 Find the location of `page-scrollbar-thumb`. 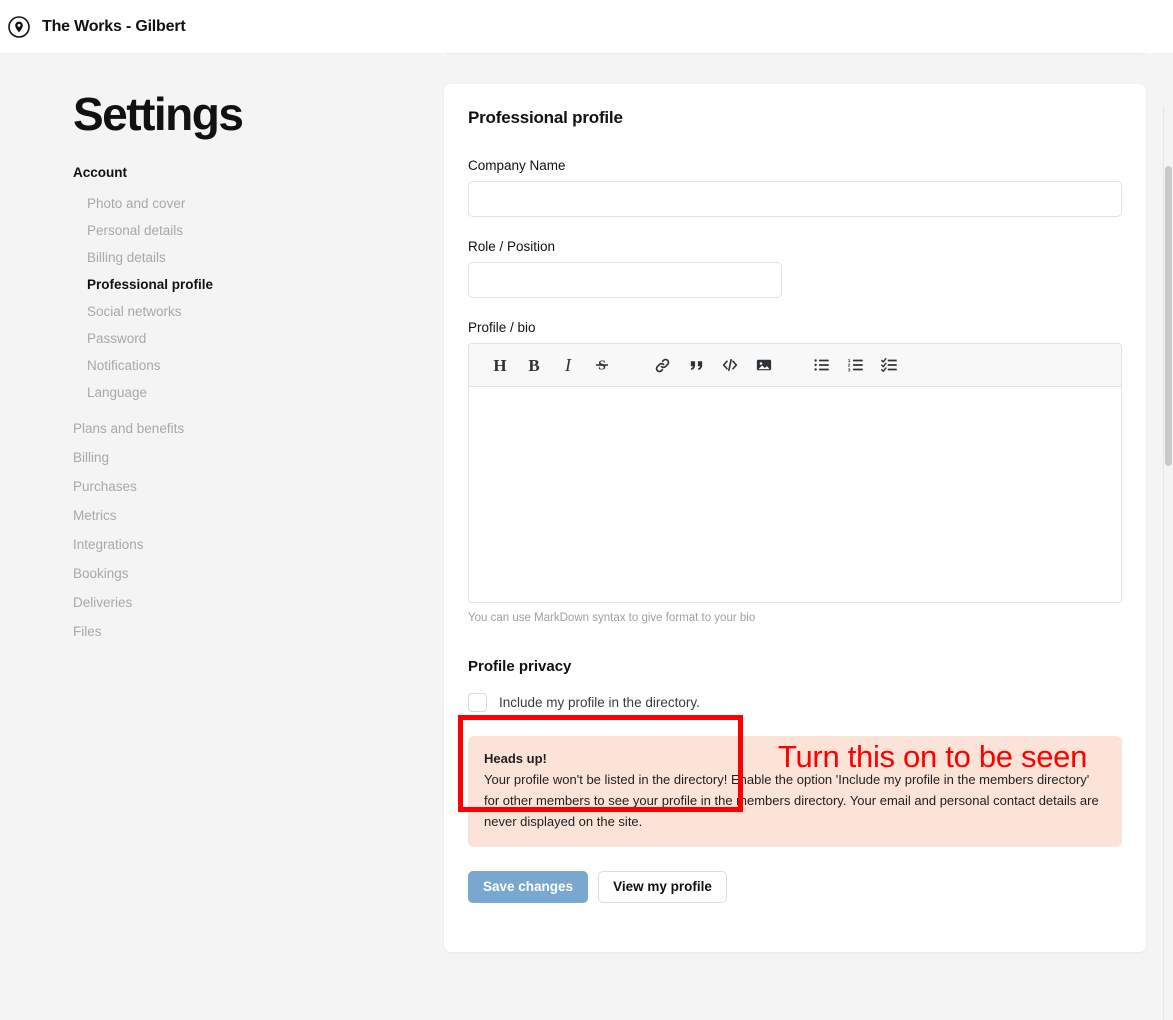

page-scrollbar-thumb is located at coordinates (1168, 316).